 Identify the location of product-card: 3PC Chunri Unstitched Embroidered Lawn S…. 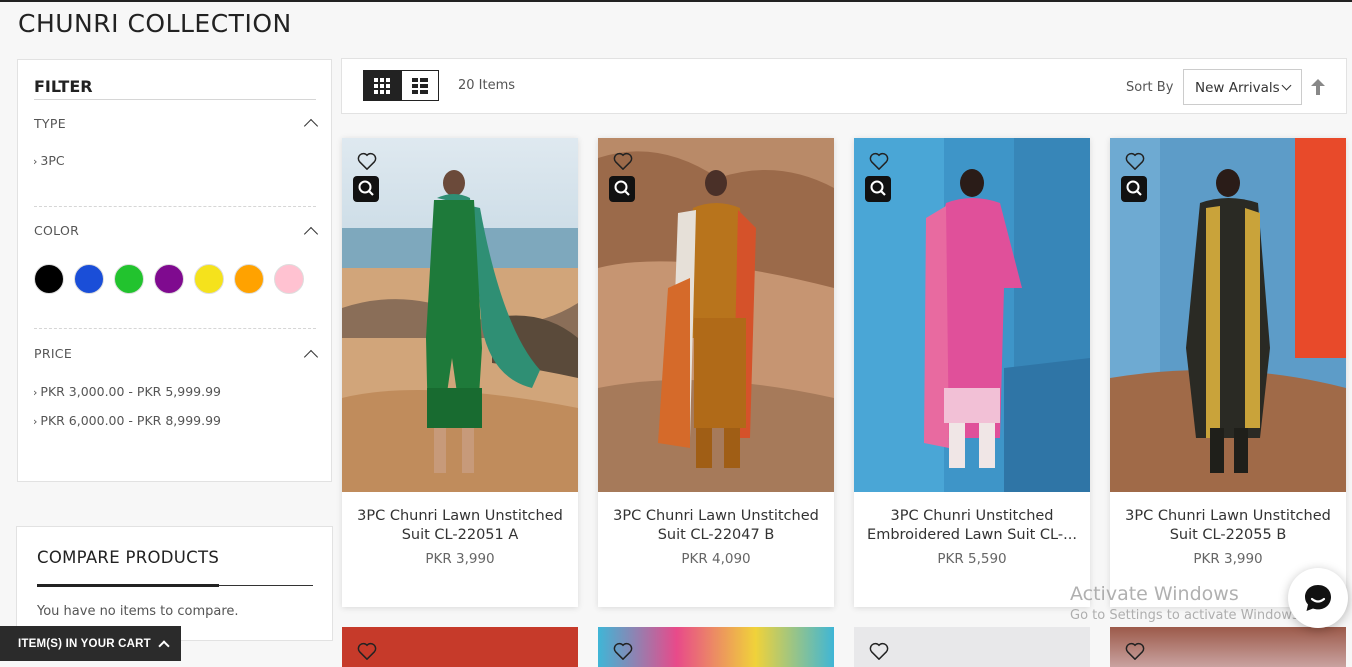
(972, 372).